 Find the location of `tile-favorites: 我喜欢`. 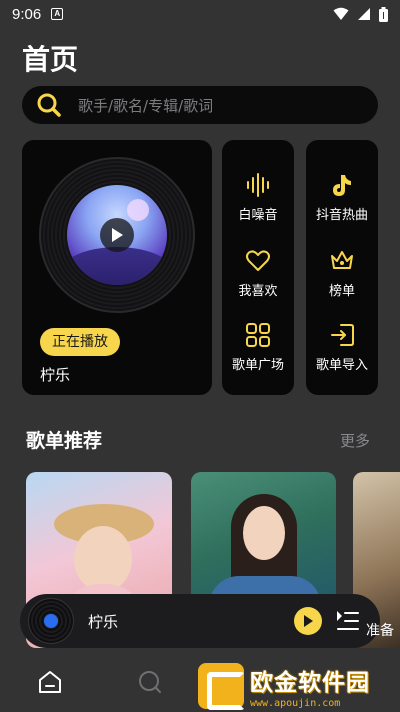

tile-favorites: 我喜欢 is located at coordinates (258, 273).